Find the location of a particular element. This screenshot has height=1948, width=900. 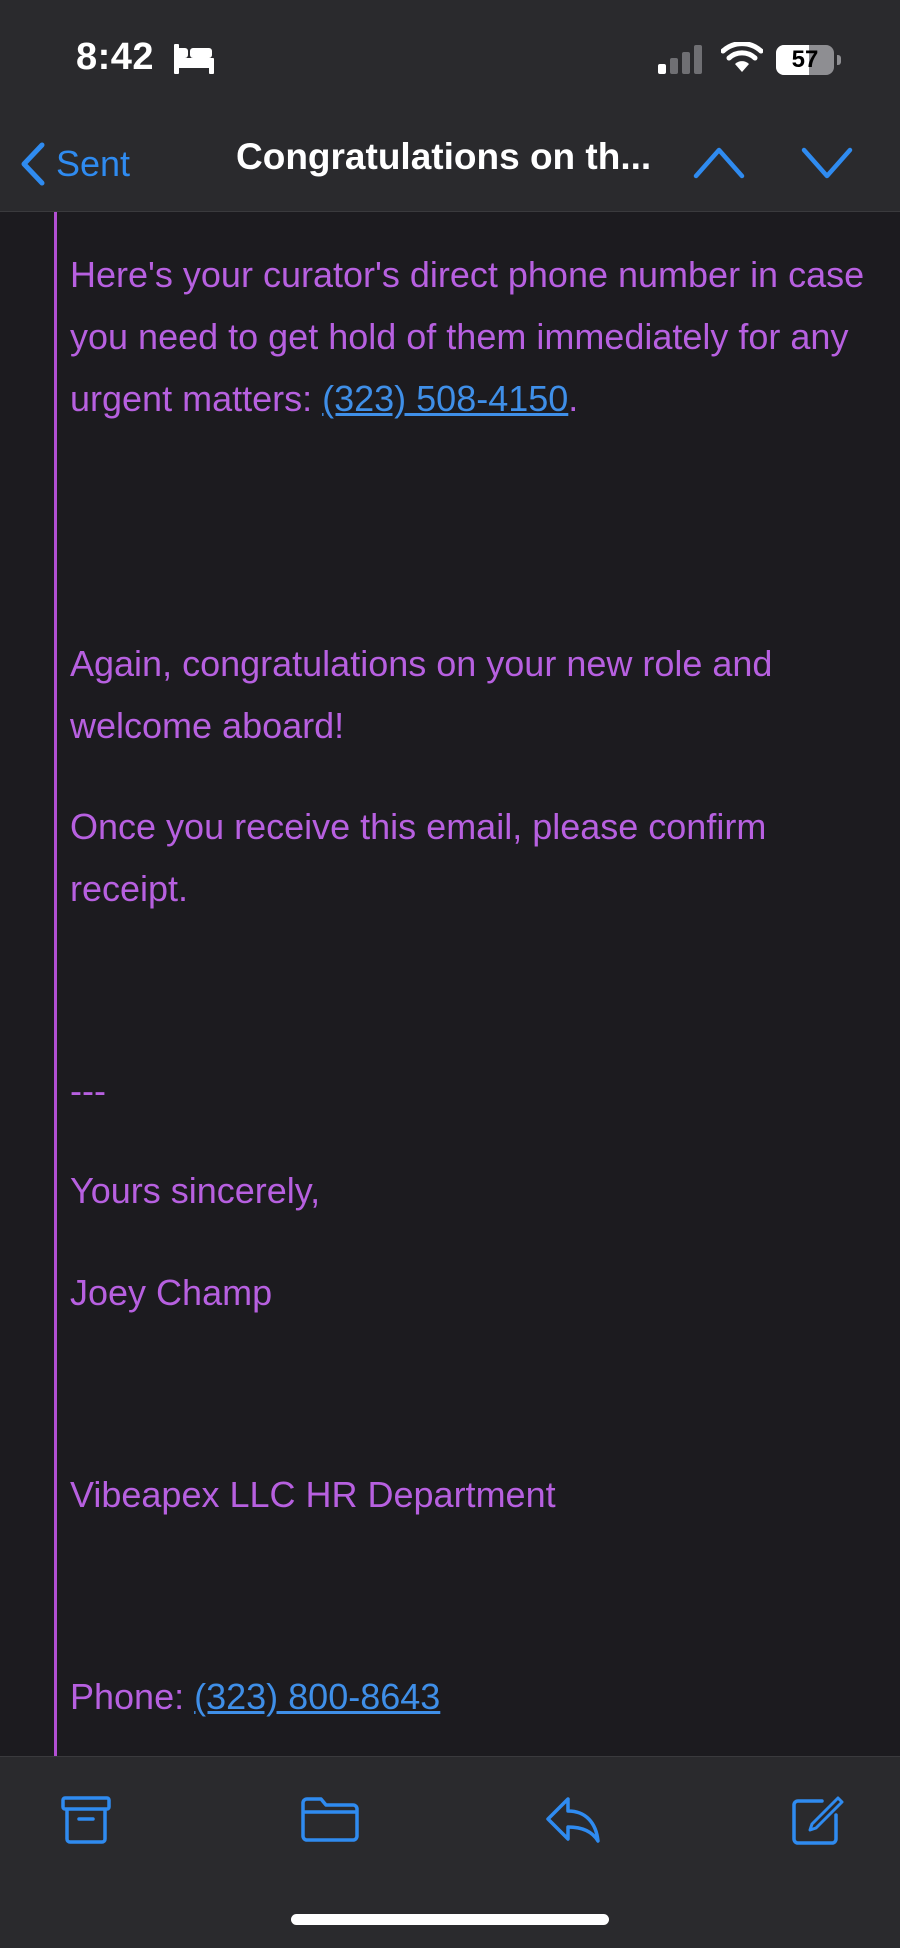

curator-phone-link: (323) 508-4150 is located at coordinates (445, 398).